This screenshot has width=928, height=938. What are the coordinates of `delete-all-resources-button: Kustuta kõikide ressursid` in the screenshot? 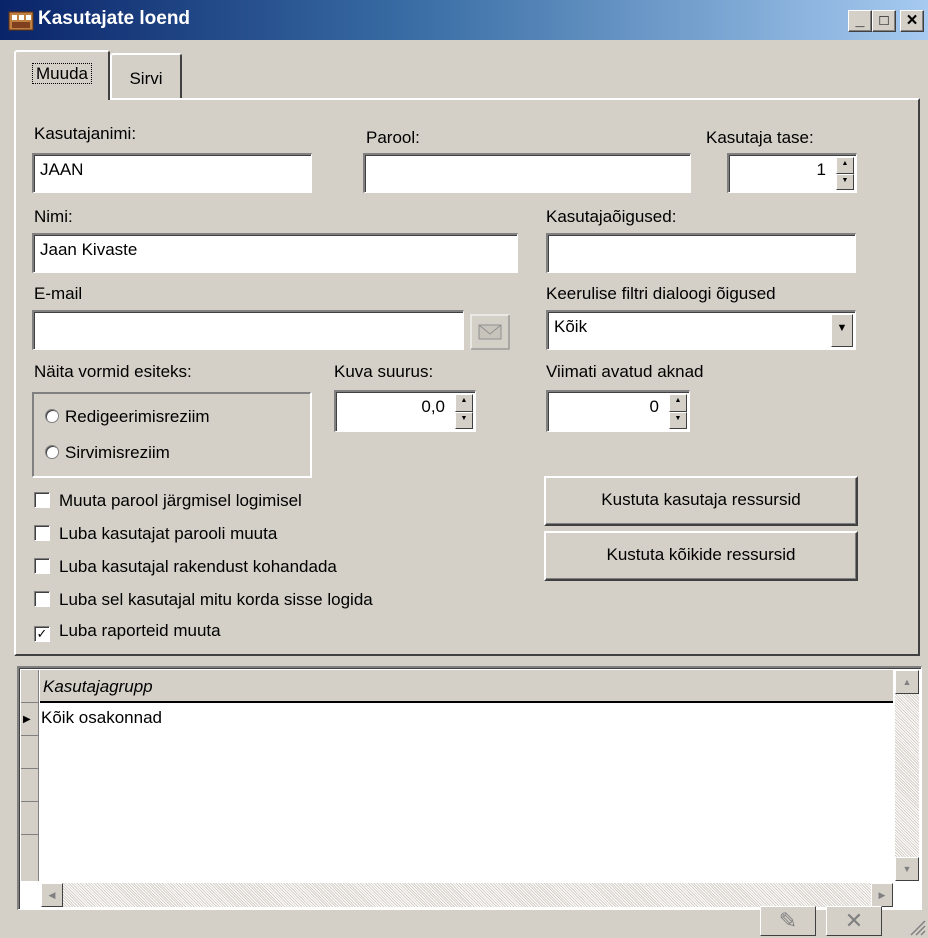 It's located at (701, 556).